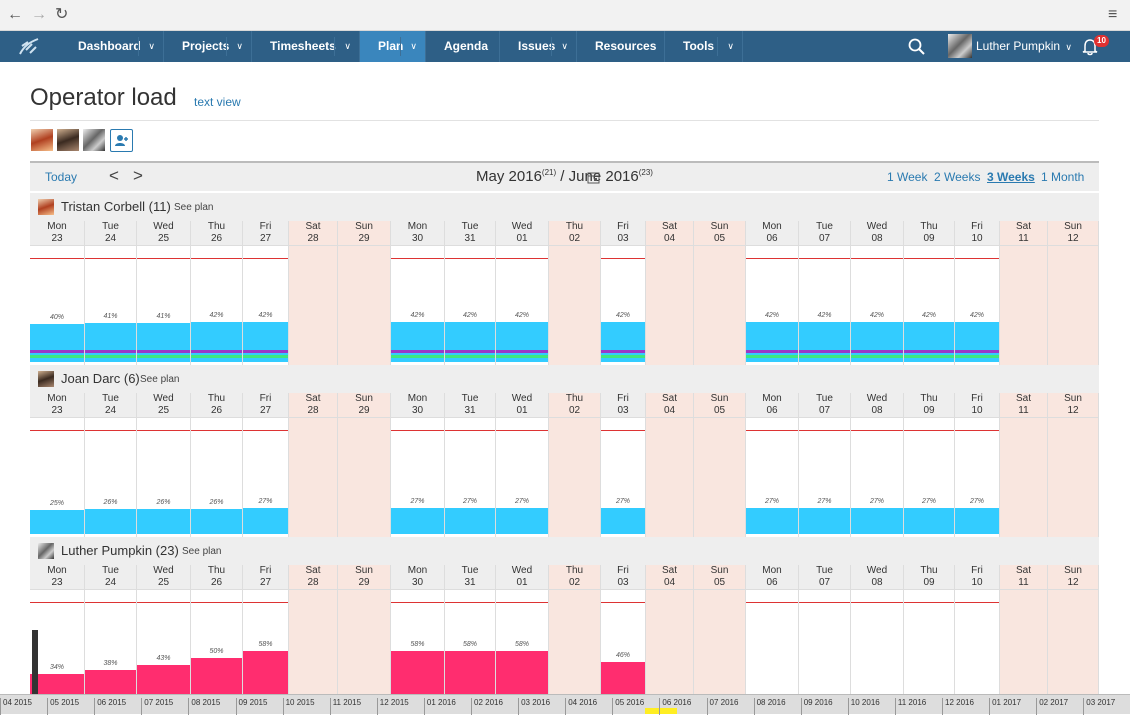 This screenshot has height=715, width=1130. I want to click on timeline-month: 08 2016, so click(769, 706).